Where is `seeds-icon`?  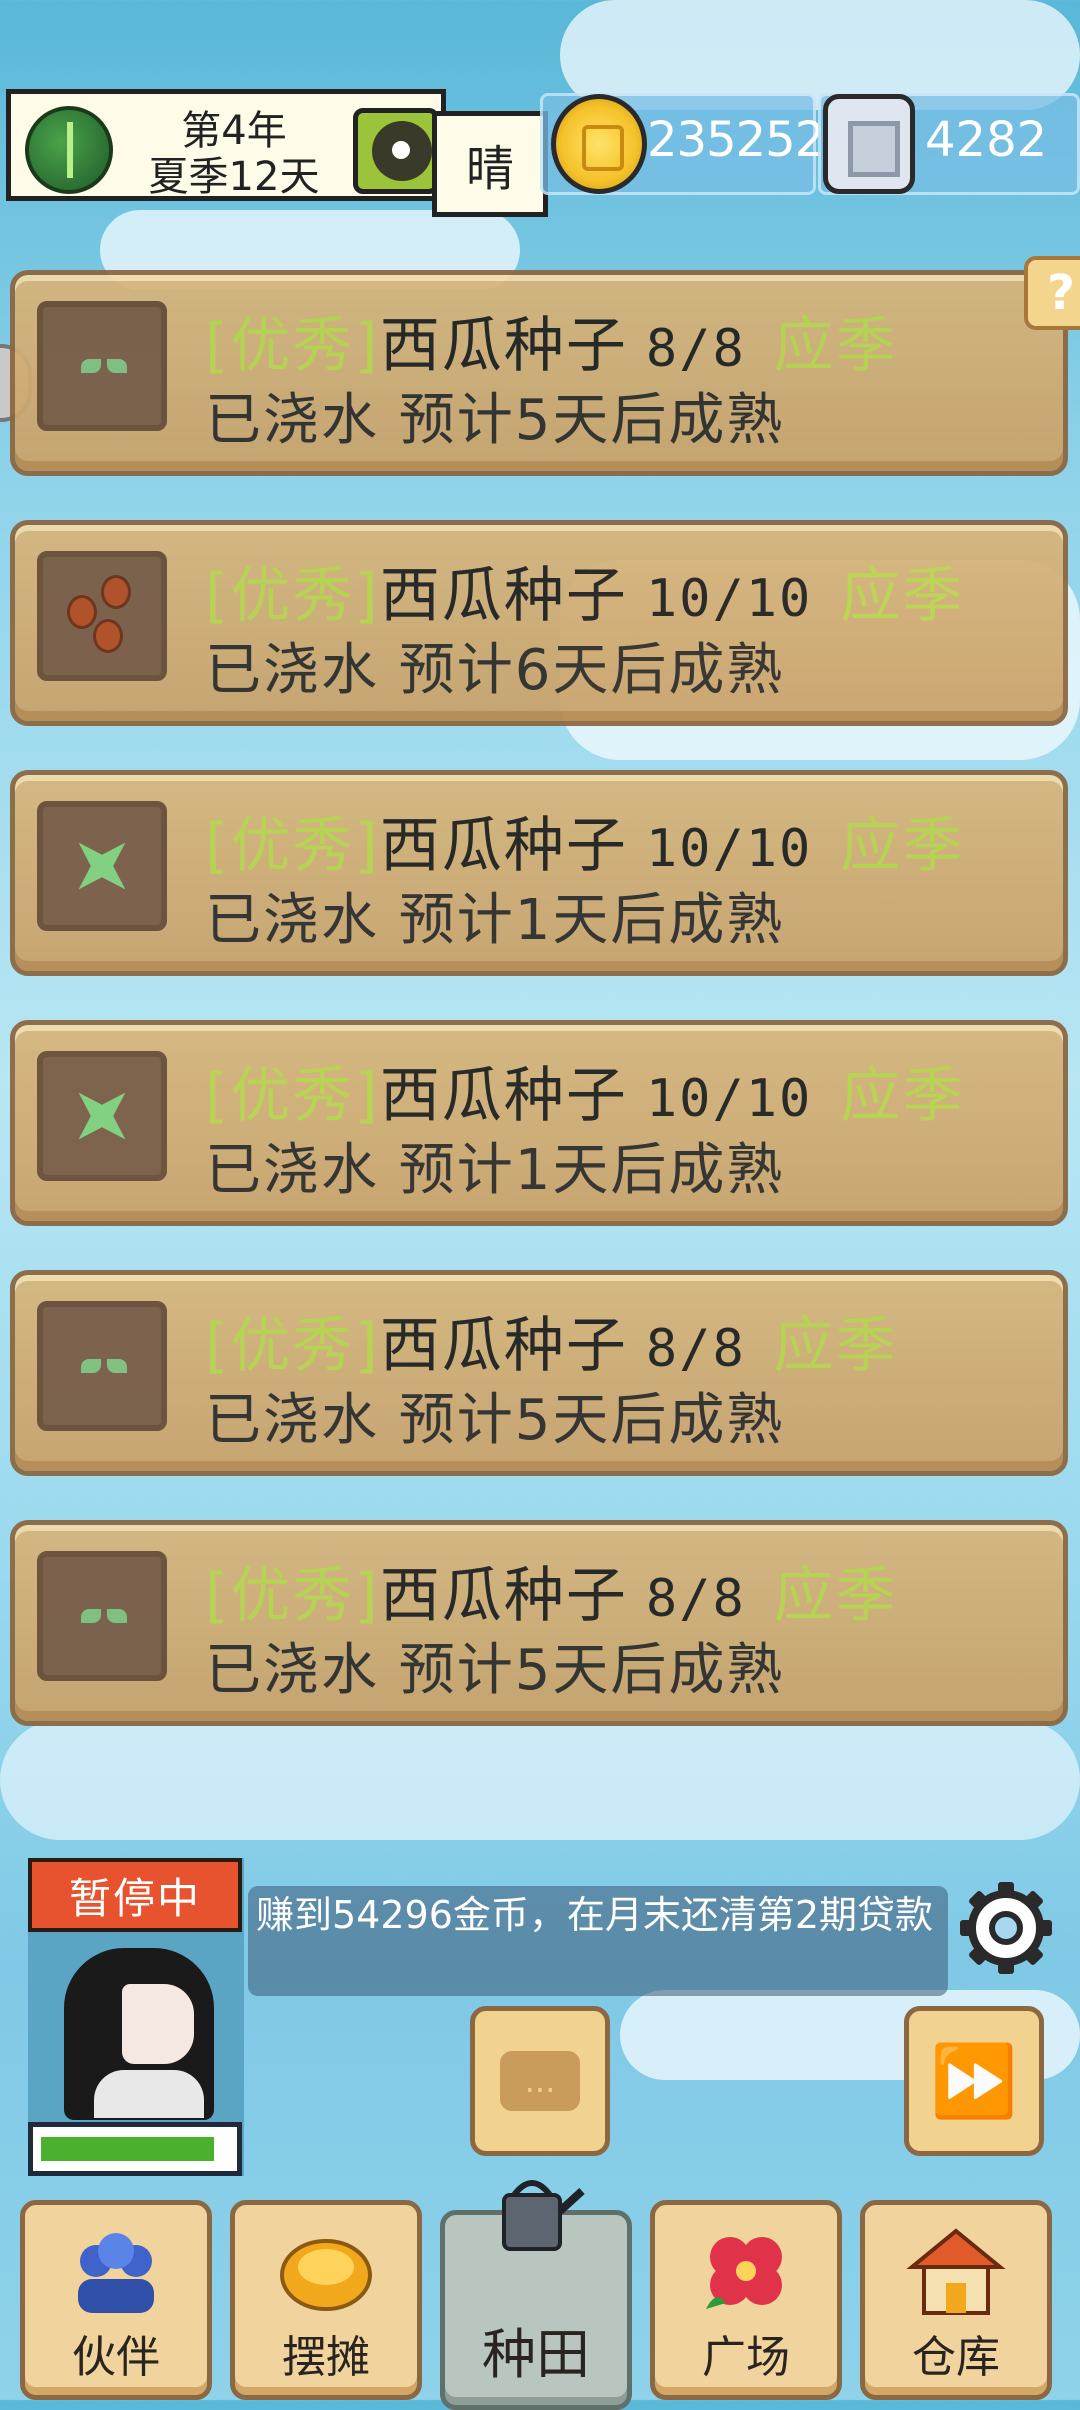 seeds-icon is located at coordinates (102, 616).